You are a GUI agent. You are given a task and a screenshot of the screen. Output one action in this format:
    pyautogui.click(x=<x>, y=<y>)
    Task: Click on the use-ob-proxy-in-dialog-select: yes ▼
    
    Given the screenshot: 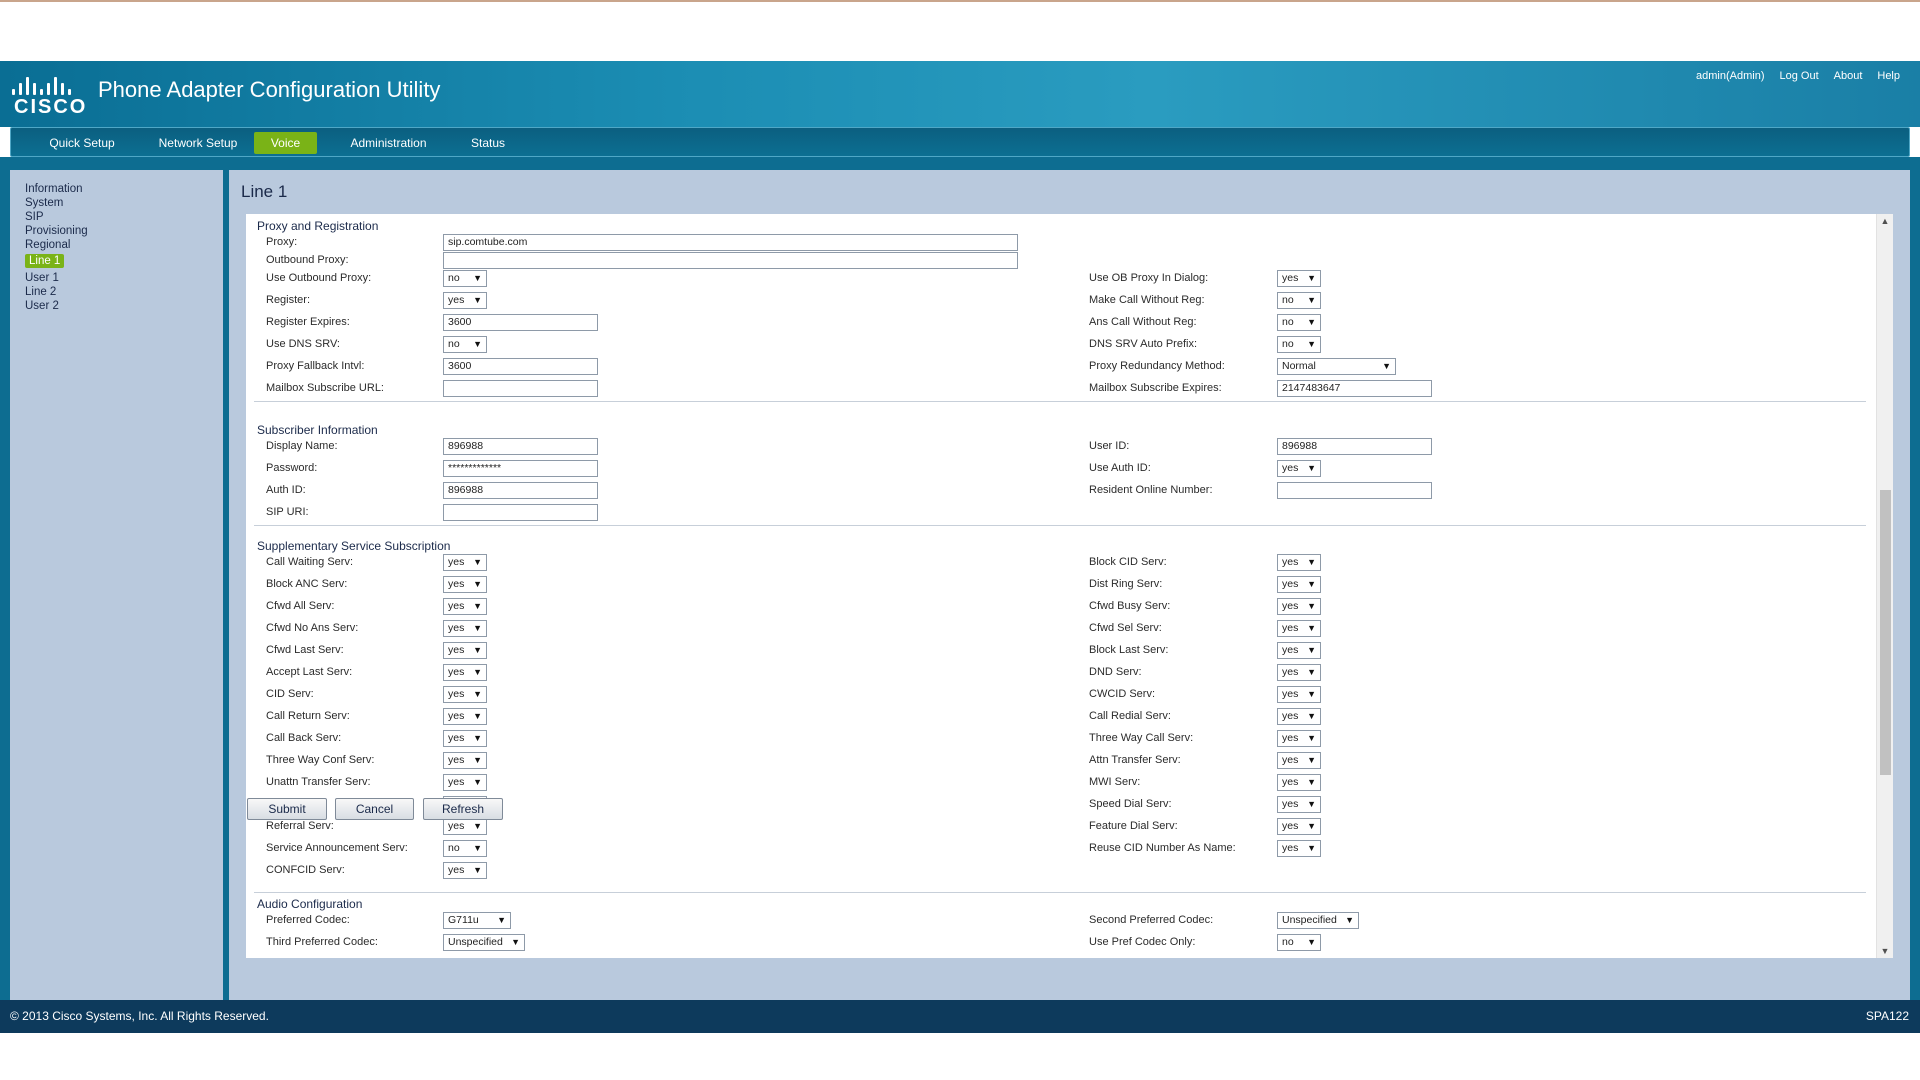 What is the action you would take?
    pyautogui.click(x=1299, y=278)
    